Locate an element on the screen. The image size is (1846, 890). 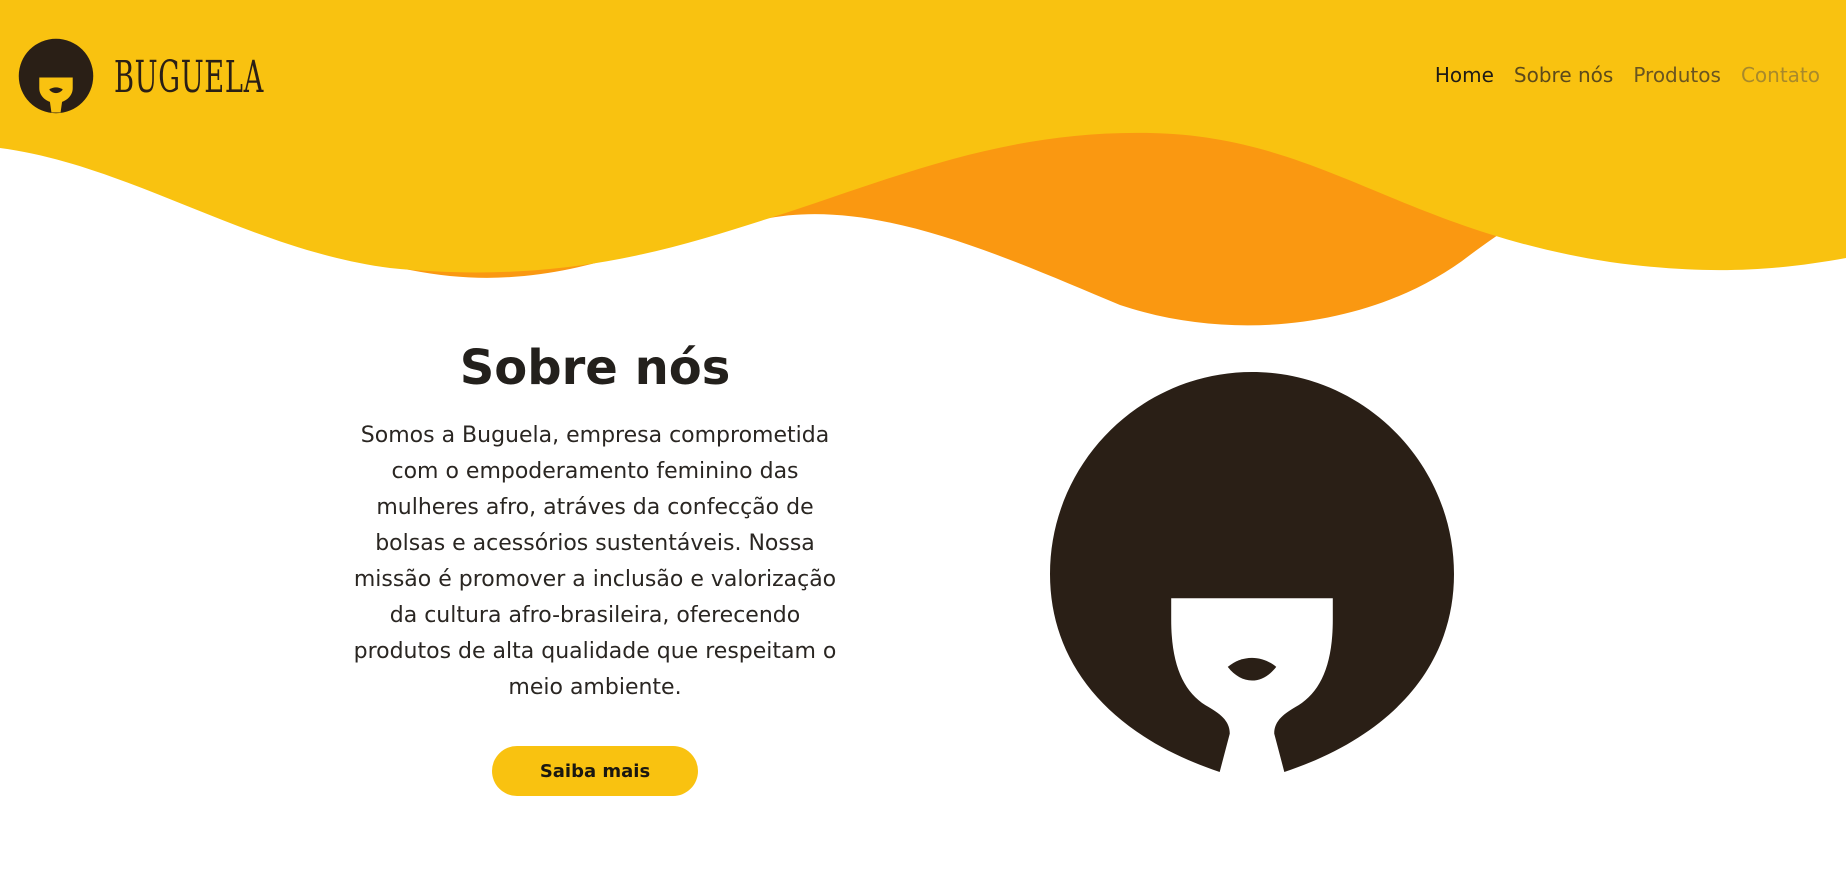
afro-woman-illustration-icon is located at coordinates (1252, 572).